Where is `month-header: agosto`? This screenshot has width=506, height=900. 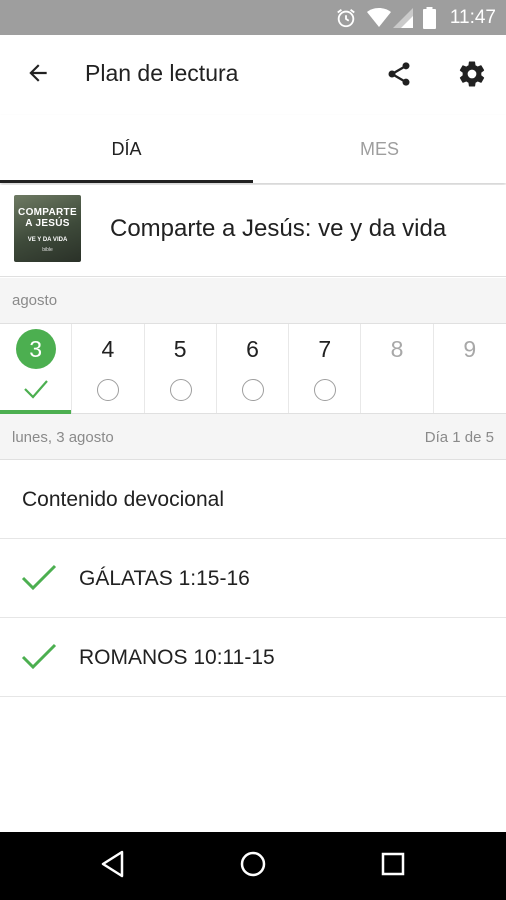
month-header: agosto is located at coordinates (253, 301).